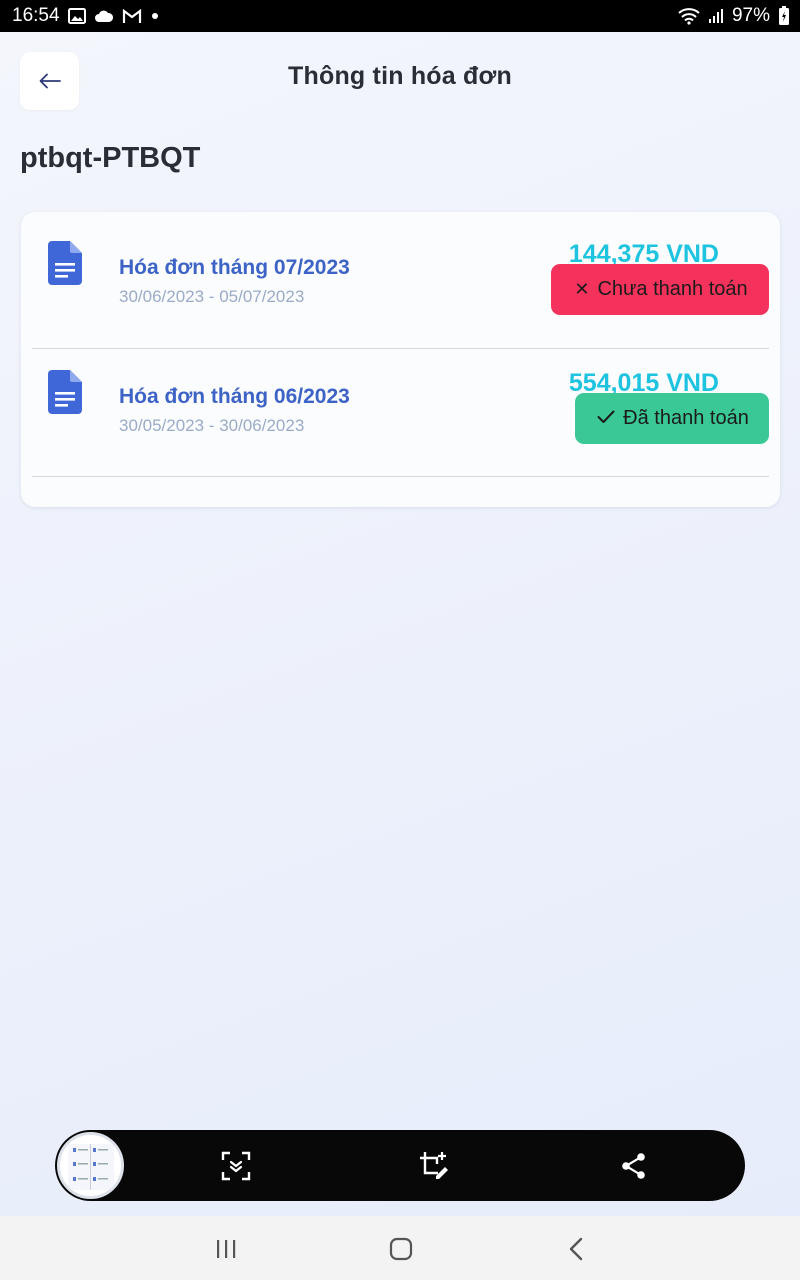 The image size is (800, 1280). Describe the element at coordinates (36, 15) in the screenshot. I see `status-time: 16:54` at that location.